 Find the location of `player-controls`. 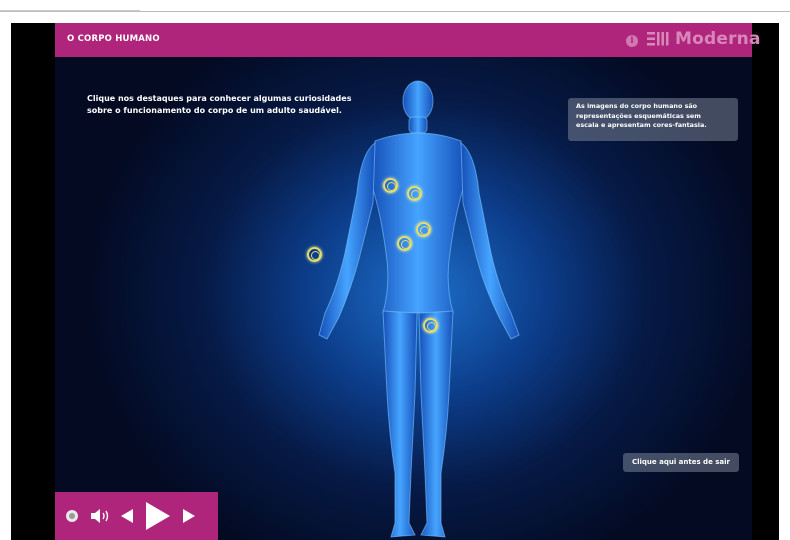

player-controls is located at coordinates (136, 516).